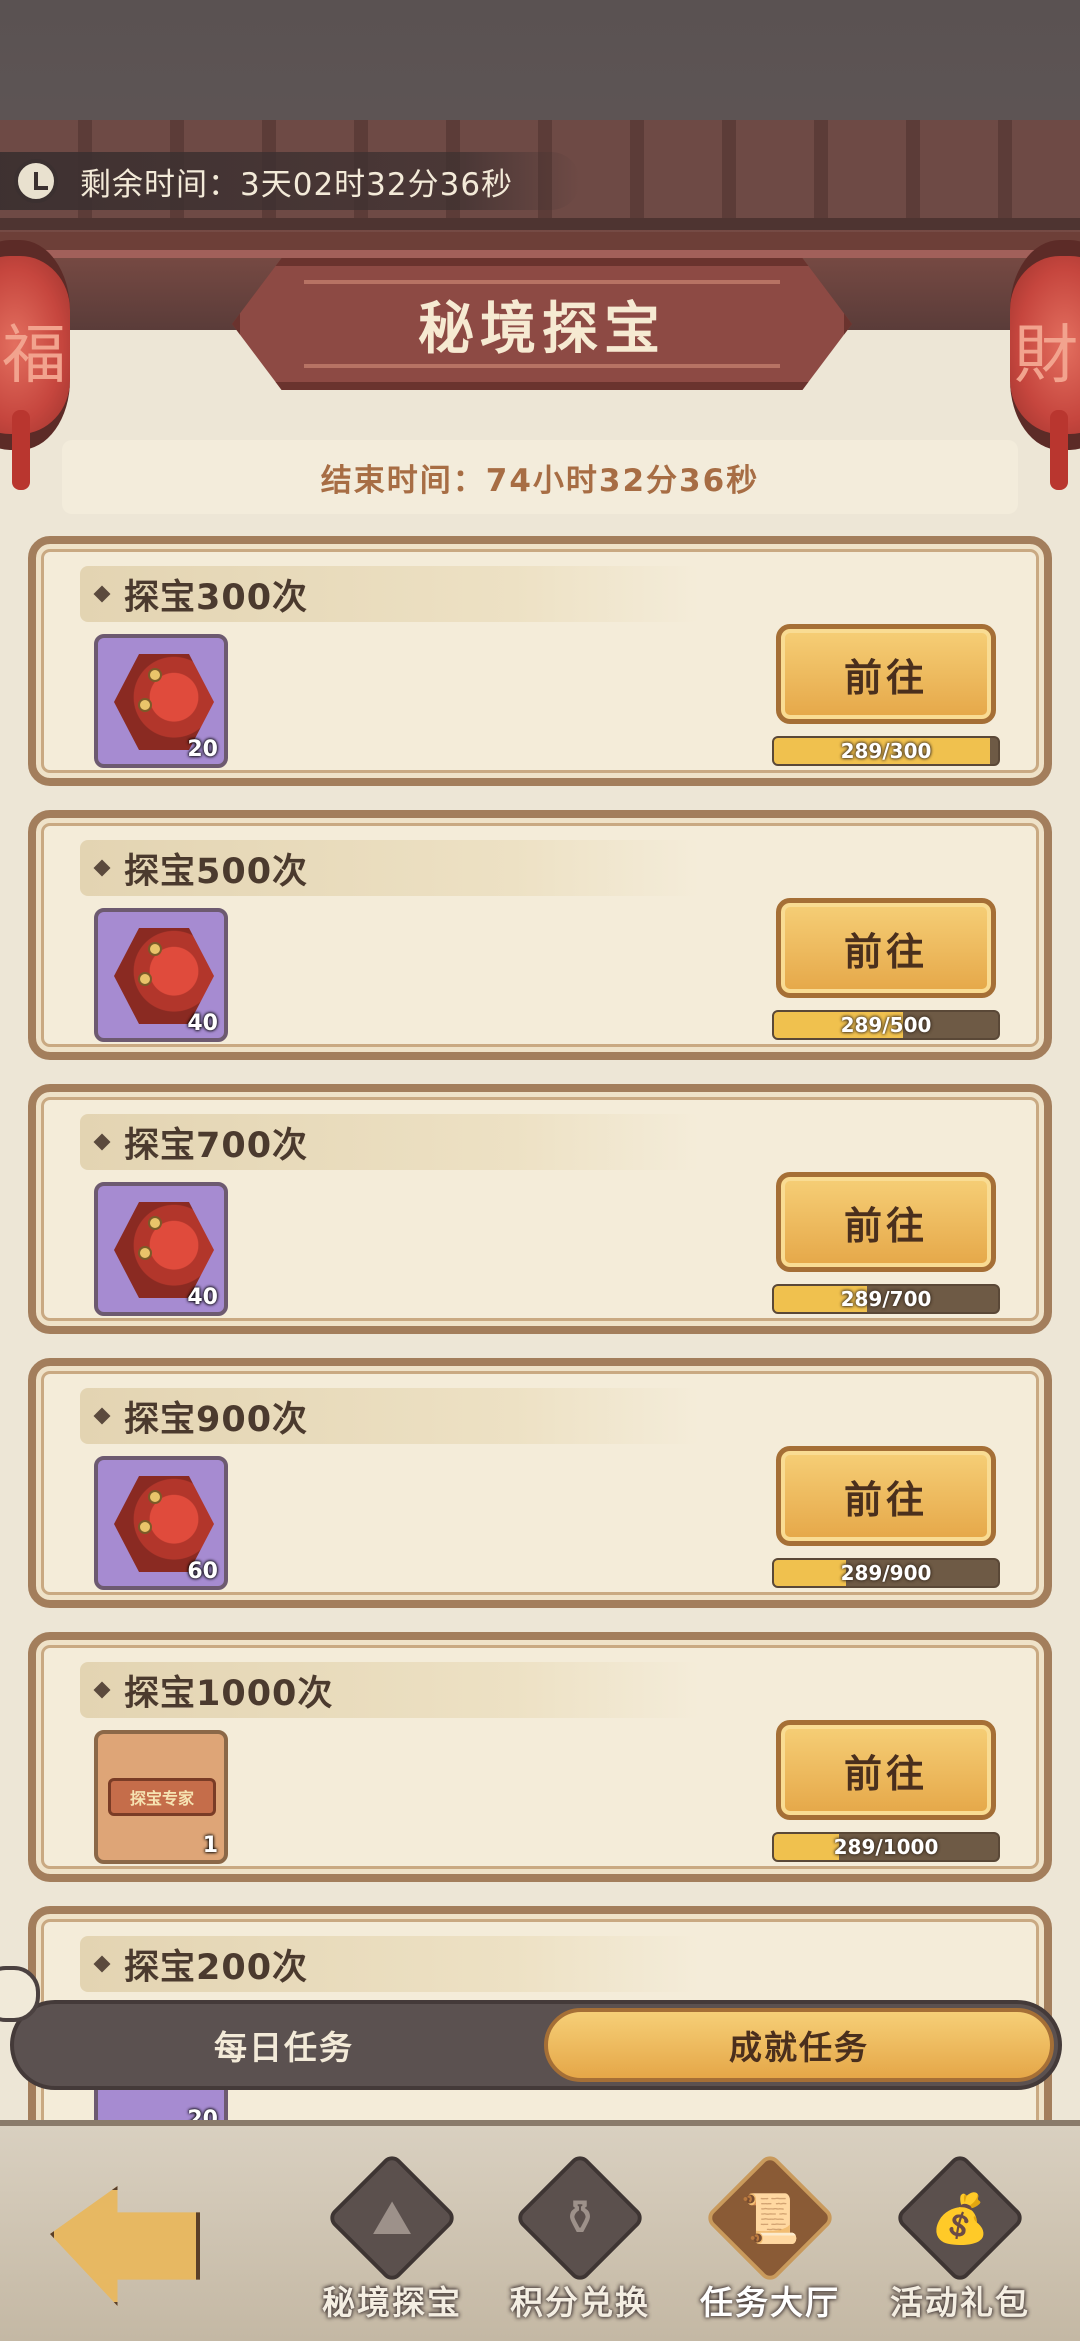  I want to click on task-title-bar: 探宝1000次, so click(390, 1690).